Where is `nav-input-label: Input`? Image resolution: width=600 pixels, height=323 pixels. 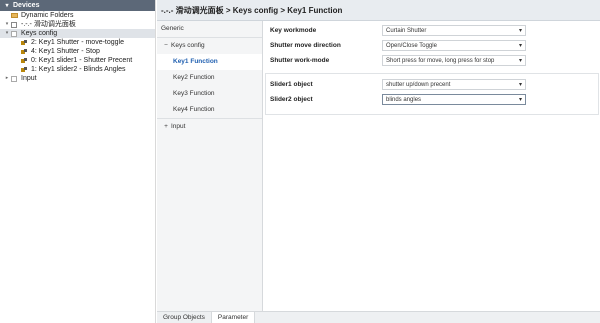
nav-input-label: Input is located at coordinates (178, 126).